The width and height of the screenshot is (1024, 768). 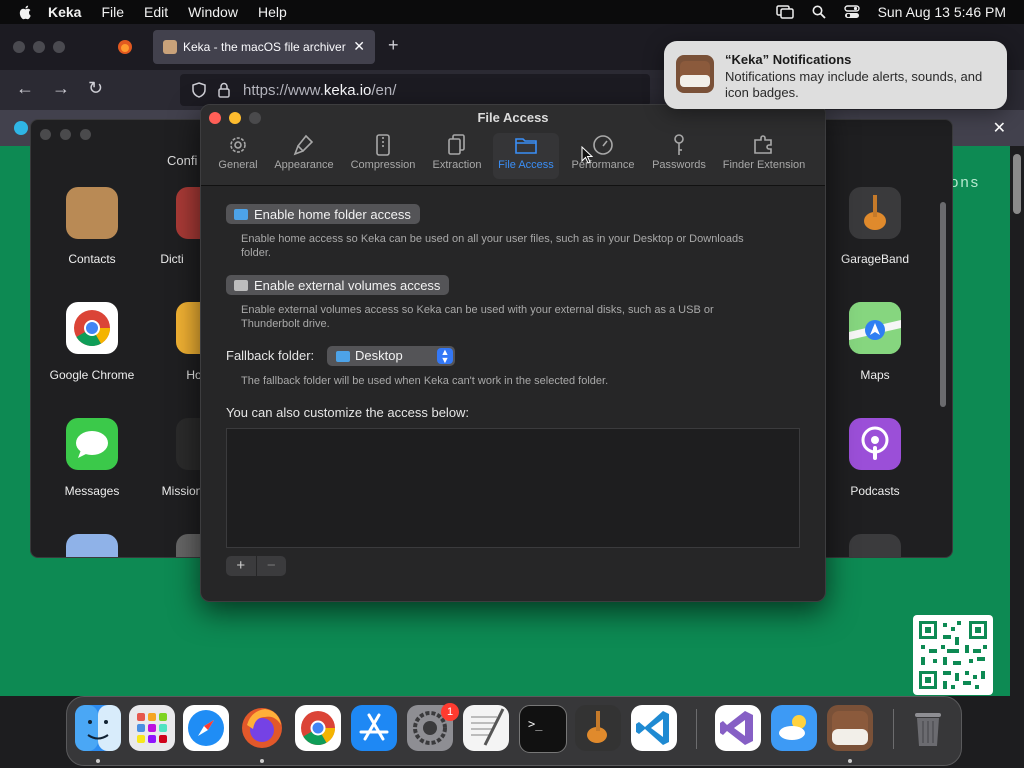 What do you see at coordinates (272, 12) in the screenshot?
I see `menu-help: Help` at bounding box center [272, 12].